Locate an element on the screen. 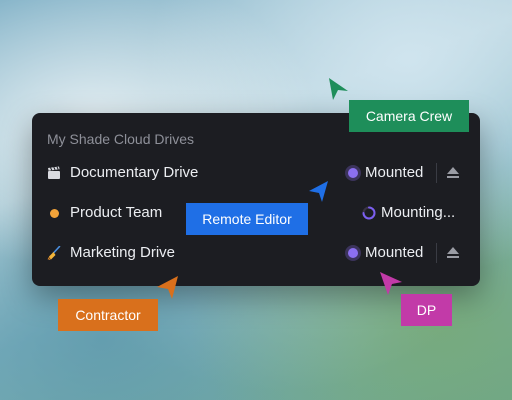 This screenshot has height=400, width=512. collaborator-tag-contractor: Contractor is located at coordinates (108, 315).